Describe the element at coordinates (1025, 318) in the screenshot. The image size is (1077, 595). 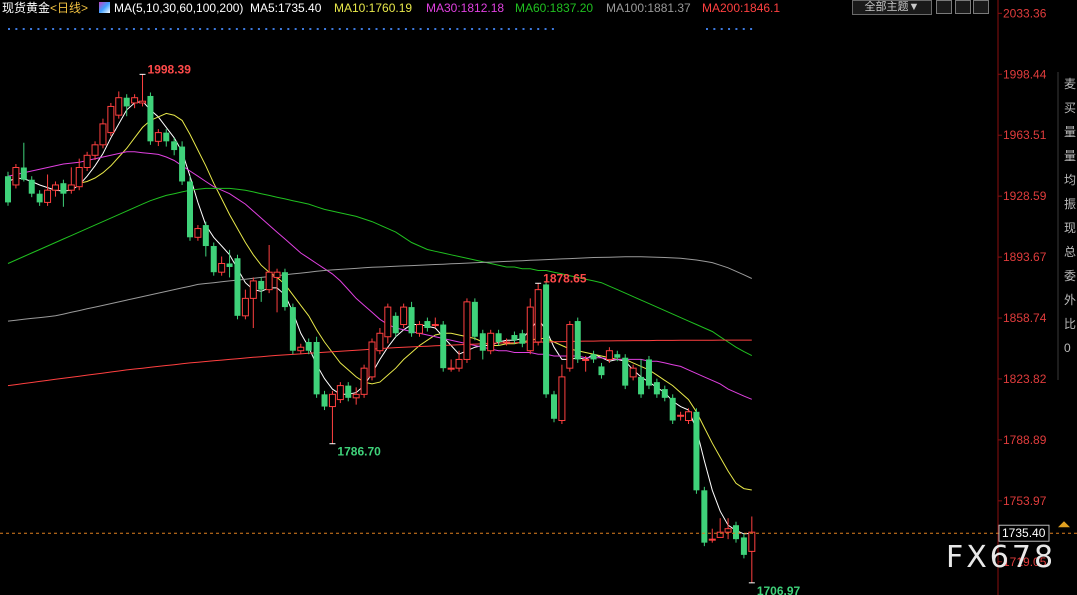
I see `y-tick-label: 1858.74` at that location.